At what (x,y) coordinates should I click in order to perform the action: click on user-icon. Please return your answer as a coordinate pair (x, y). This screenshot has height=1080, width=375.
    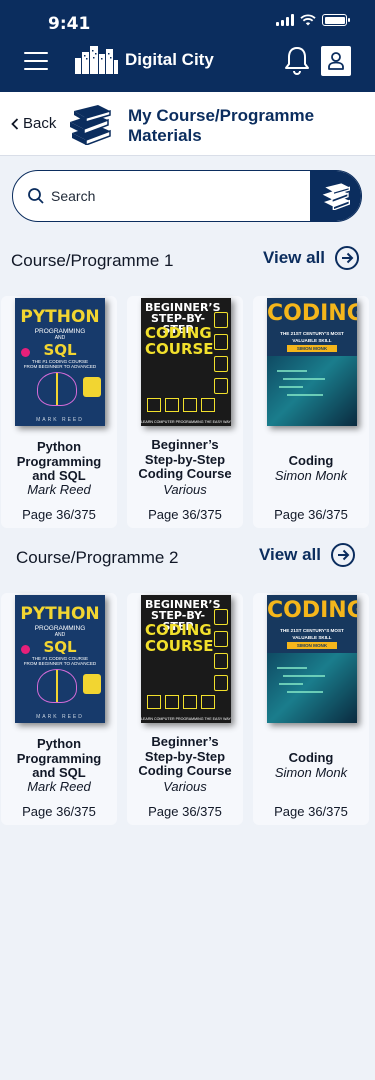
    Looking at the image, I should click on (336, 61).